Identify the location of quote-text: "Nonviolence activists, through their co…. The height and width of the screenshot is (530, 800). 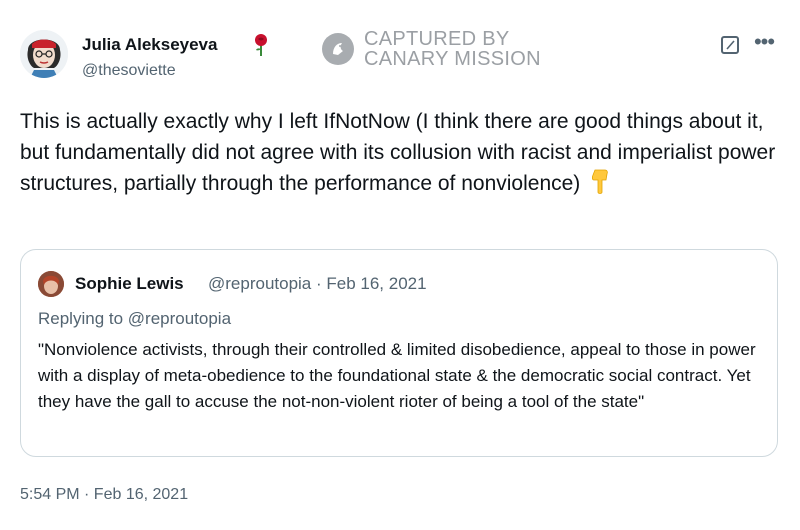
(397, 375).